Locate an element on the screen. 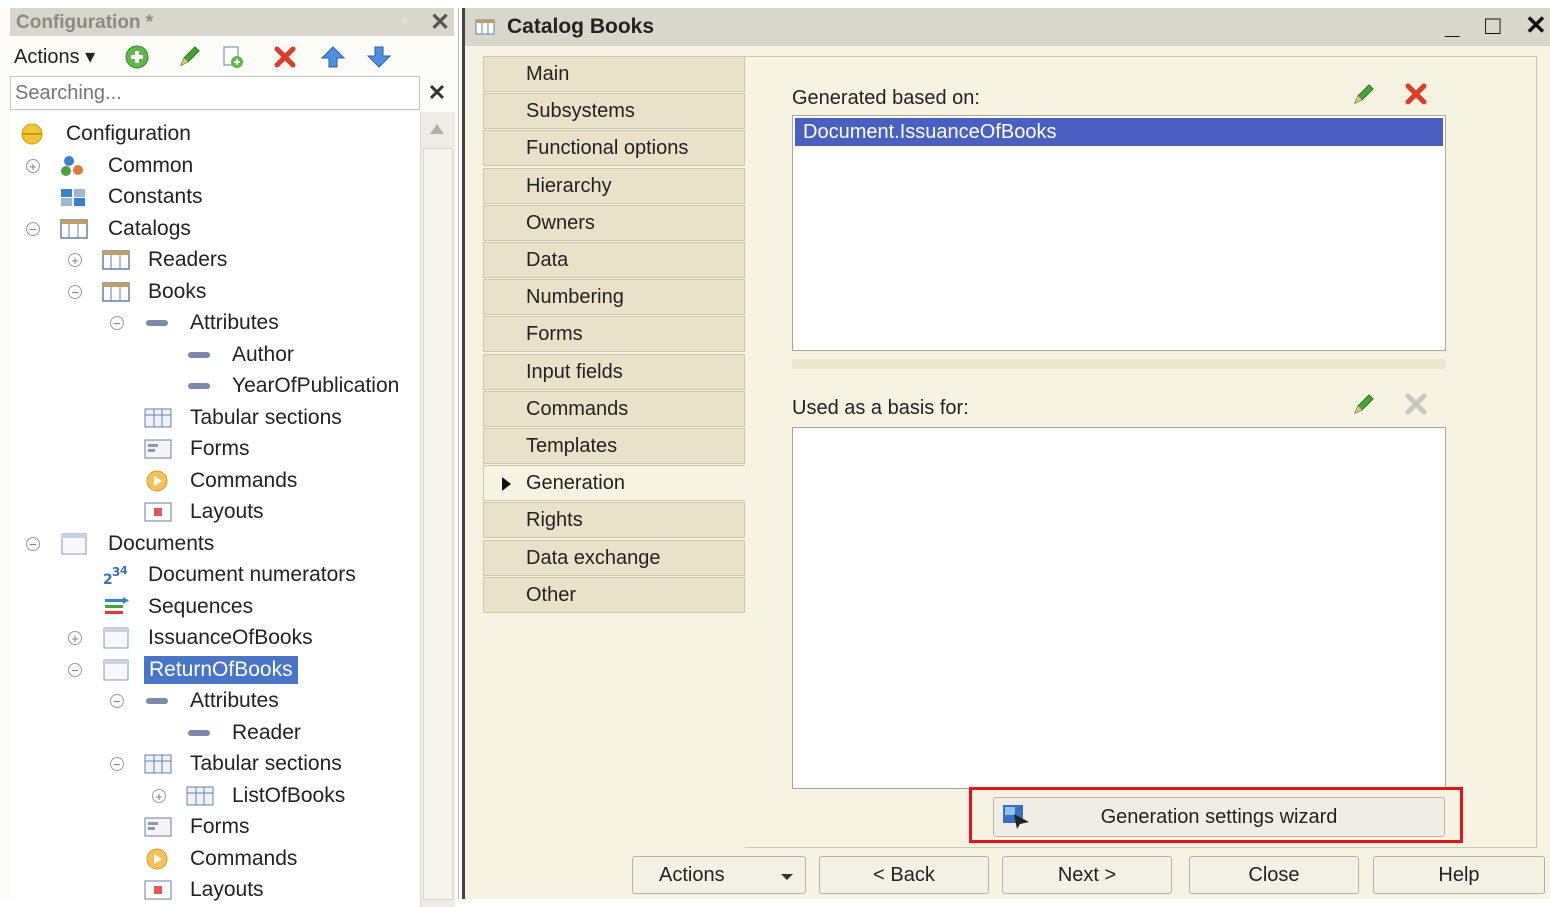  tree-label: Common is located at coordinates (151, 165).